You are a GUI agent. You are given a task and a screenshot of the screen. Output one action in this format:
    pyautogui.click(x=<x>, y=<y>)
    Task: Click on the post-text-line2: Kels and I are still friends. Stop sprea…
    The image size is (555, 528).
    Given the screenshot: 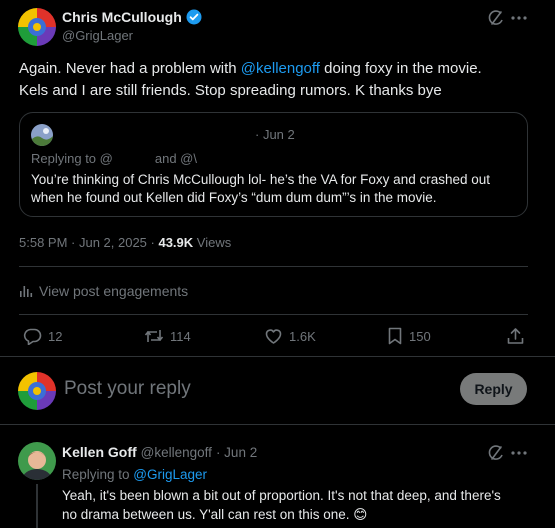 What is the action you would take?
    pyautogui.click(x=230, y=90)
    